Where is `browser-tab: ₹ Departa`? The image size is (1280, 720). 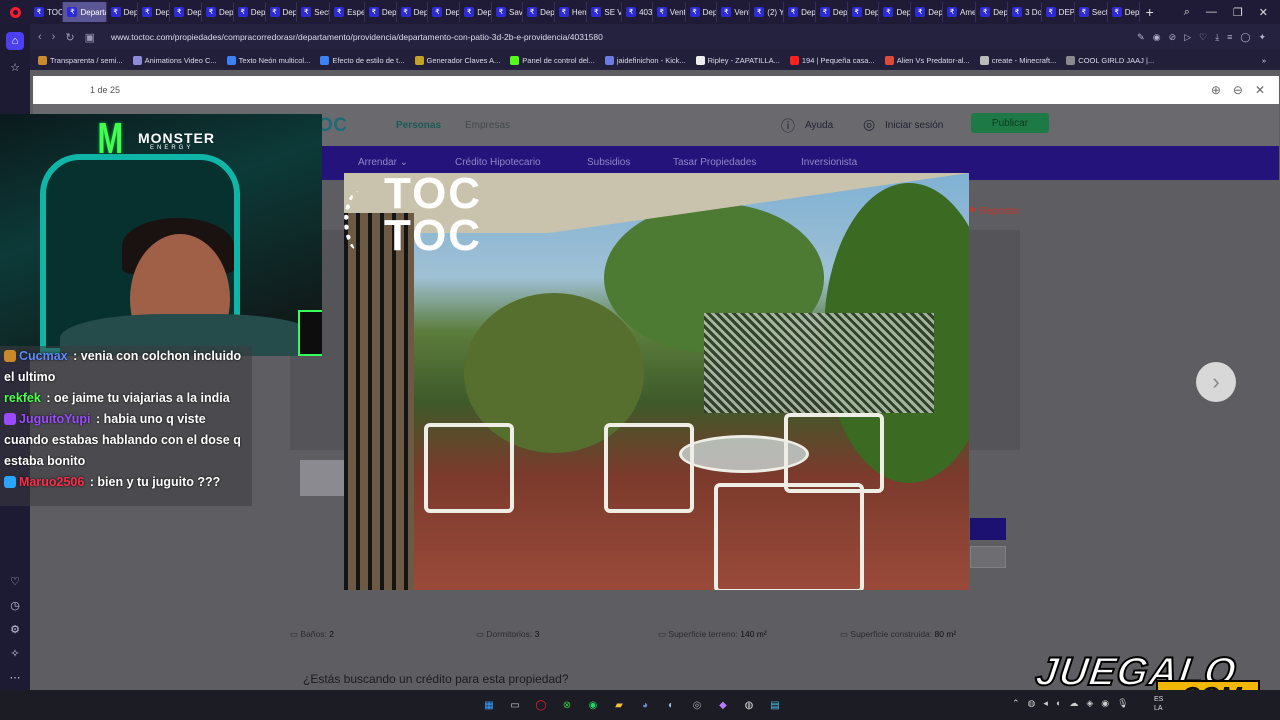
browser-tab: ₹ Departa is located at coordinates (85, 12).